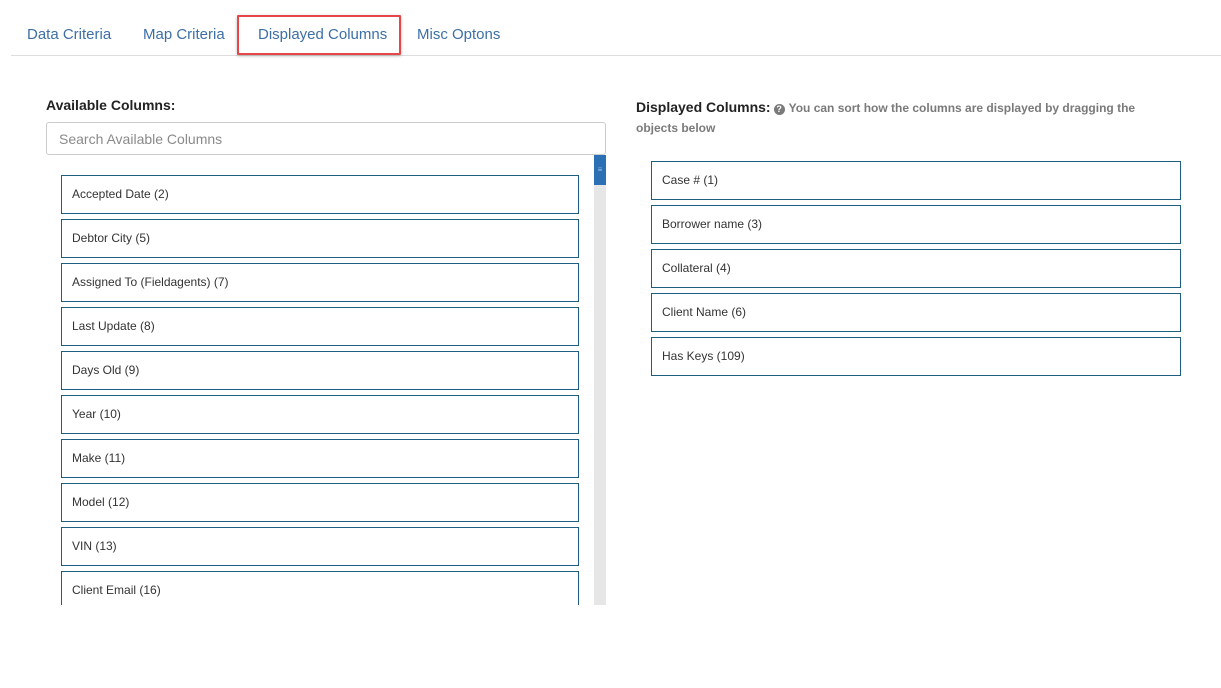 This screenshot has height=688, width=1221. Describe the element at coordinates (779, 109) in the screenshot. I see `question-circle-icon: ?` at that location.